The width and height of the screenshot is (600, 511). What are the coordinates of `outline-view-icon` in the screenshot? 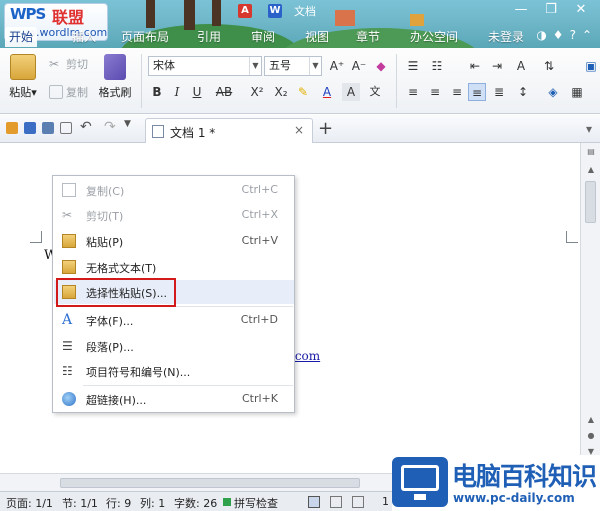 It's located at (336, 502).